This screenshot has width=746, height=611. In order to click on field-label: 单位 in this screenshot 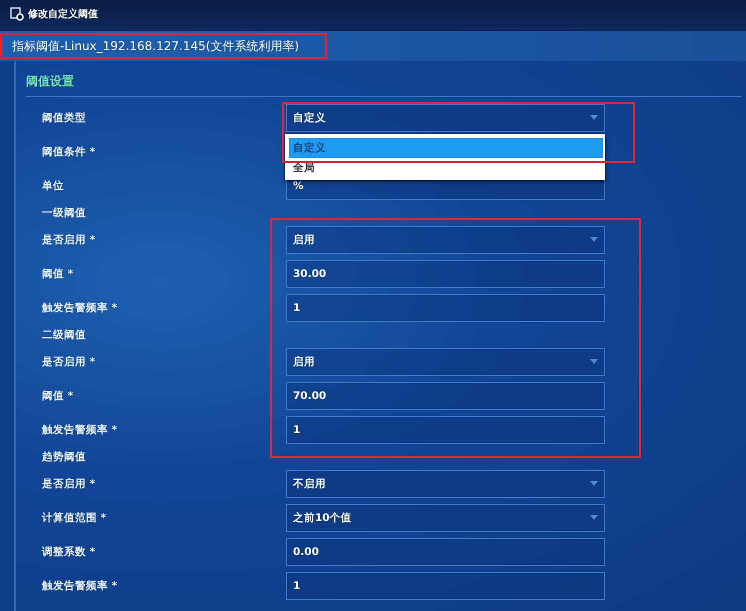, I will do `click(53, 186)`.